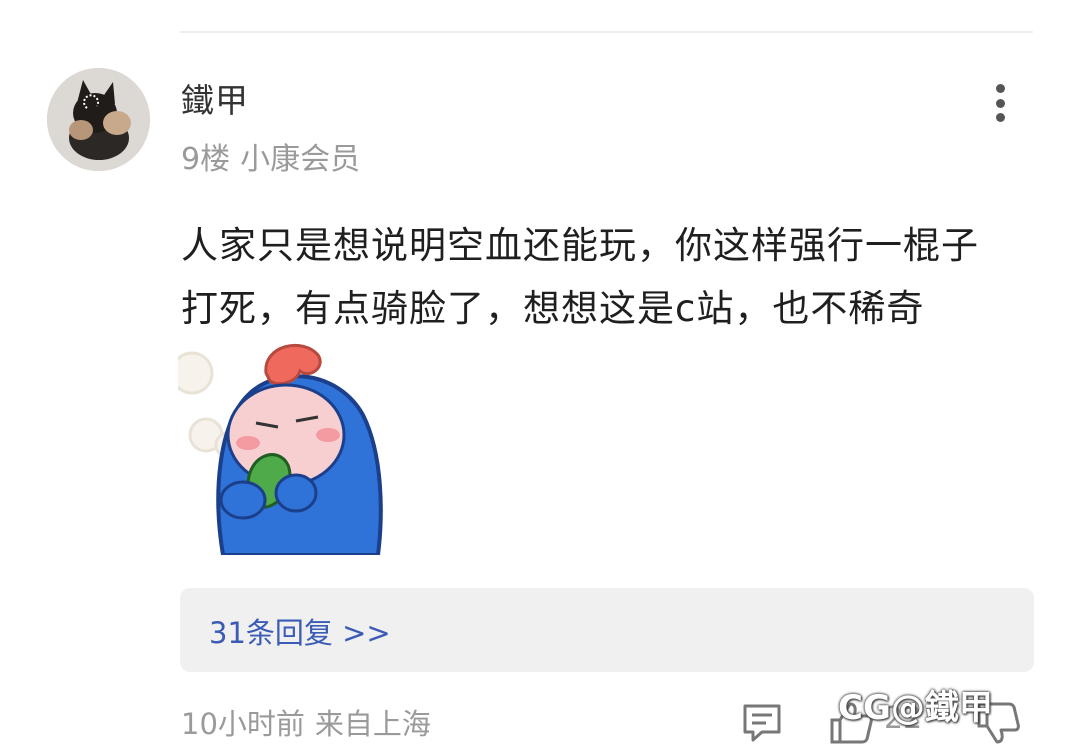 The image size is (1080, 750). I want to click on view-replies-link: 31条回复 >>, so click(300, 631).